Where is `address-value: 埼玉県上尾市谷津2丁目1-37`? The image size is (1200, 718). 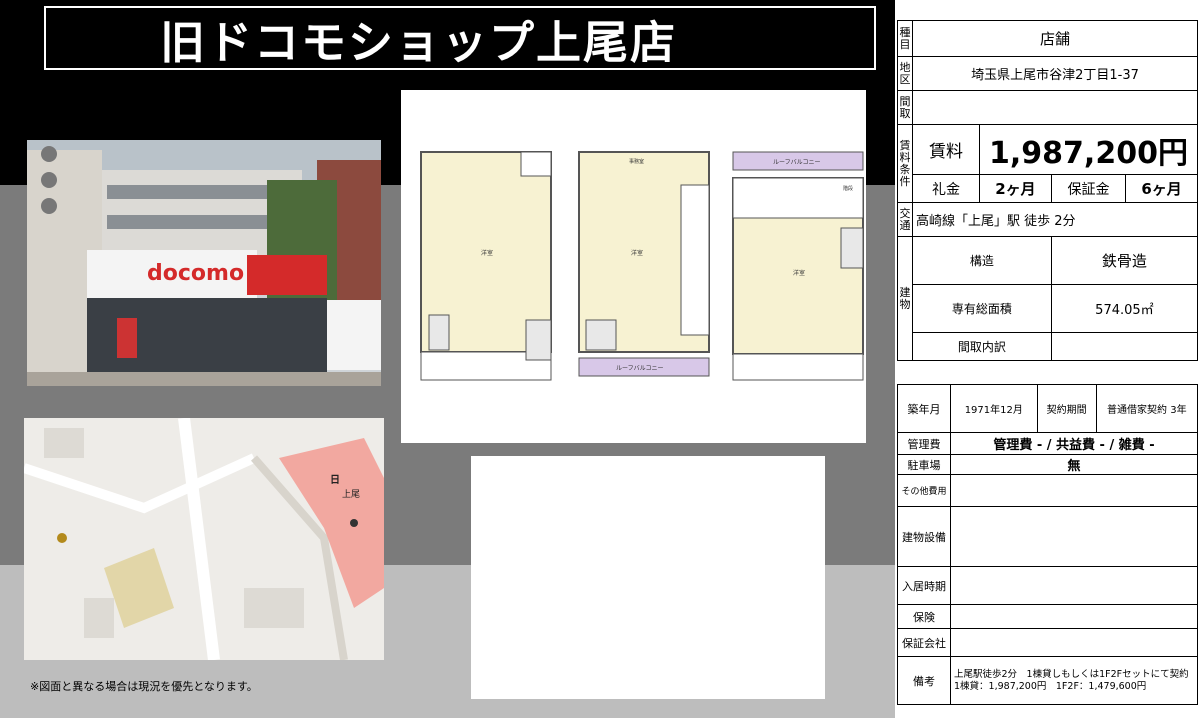
address-value: 埼玉県上尾市谷津2丁目1-37 is located at coordinates (1055, 73).